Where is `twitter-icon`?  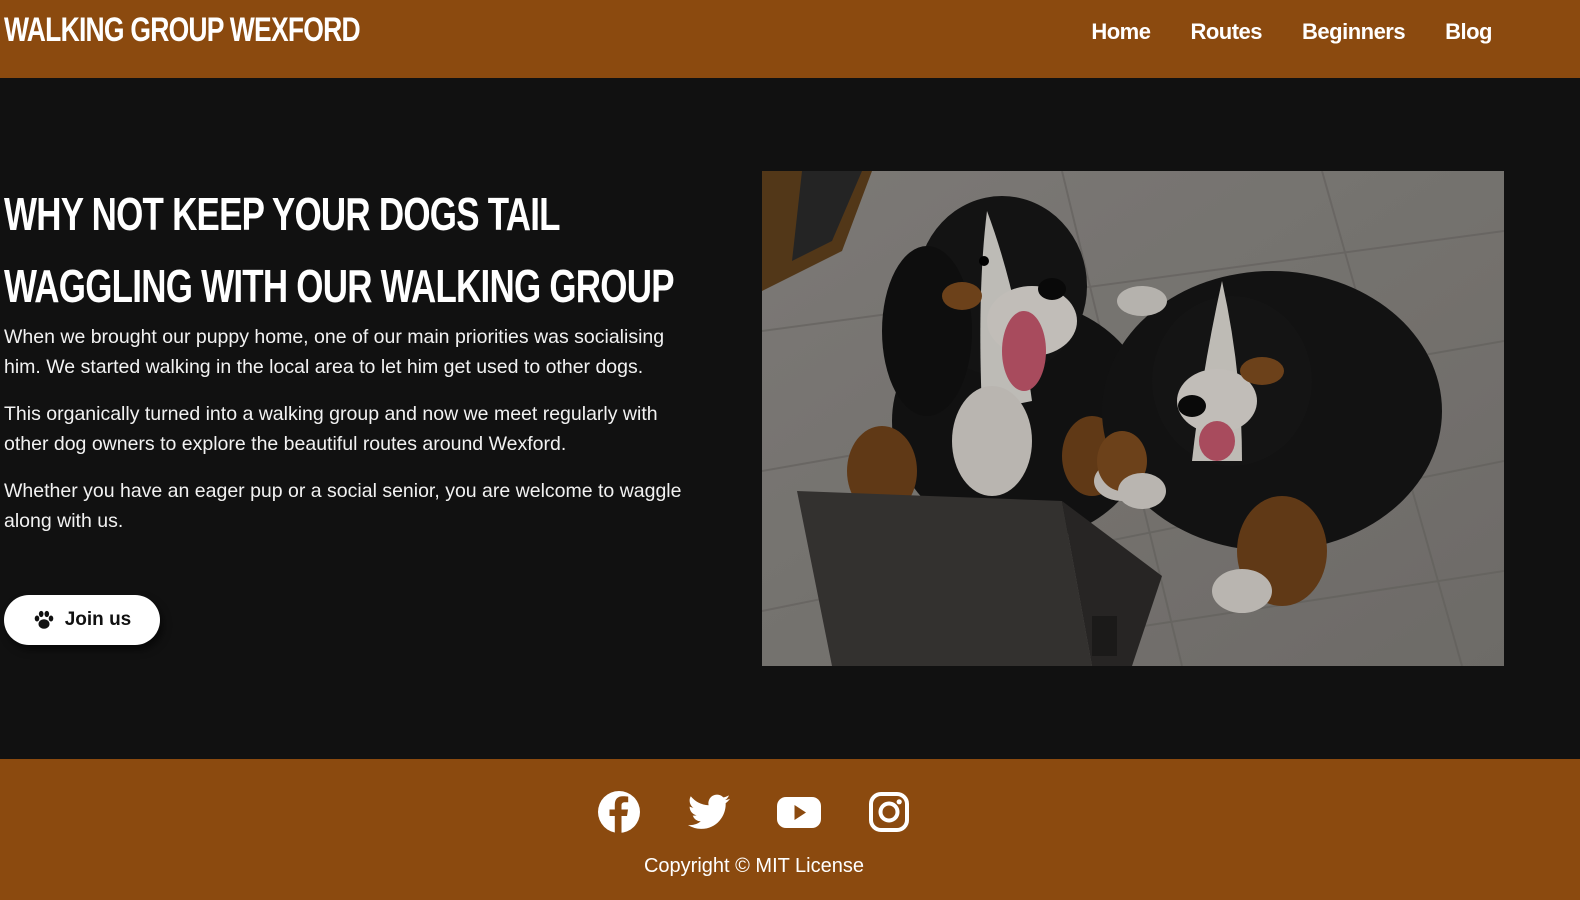 twitter-icon is located at coordinates (709, 811).